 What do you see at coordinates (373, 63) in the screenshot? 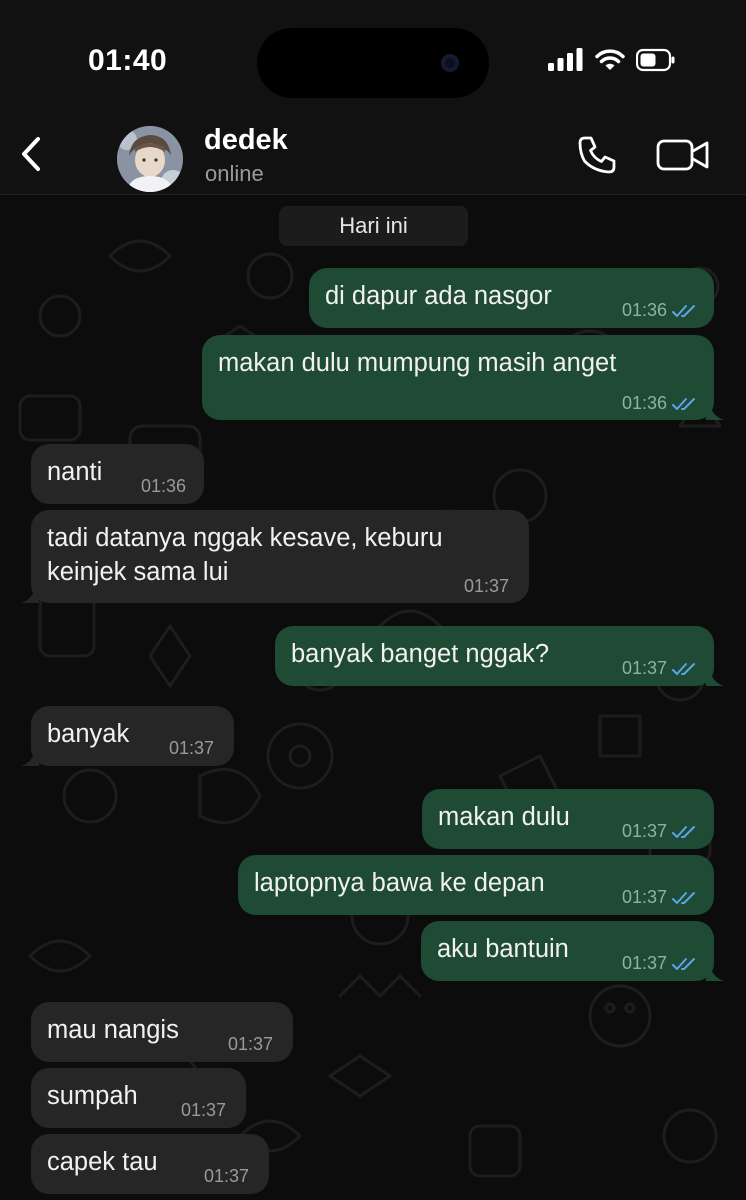
I see `dynamic-island` at bounding box center [373, 63].